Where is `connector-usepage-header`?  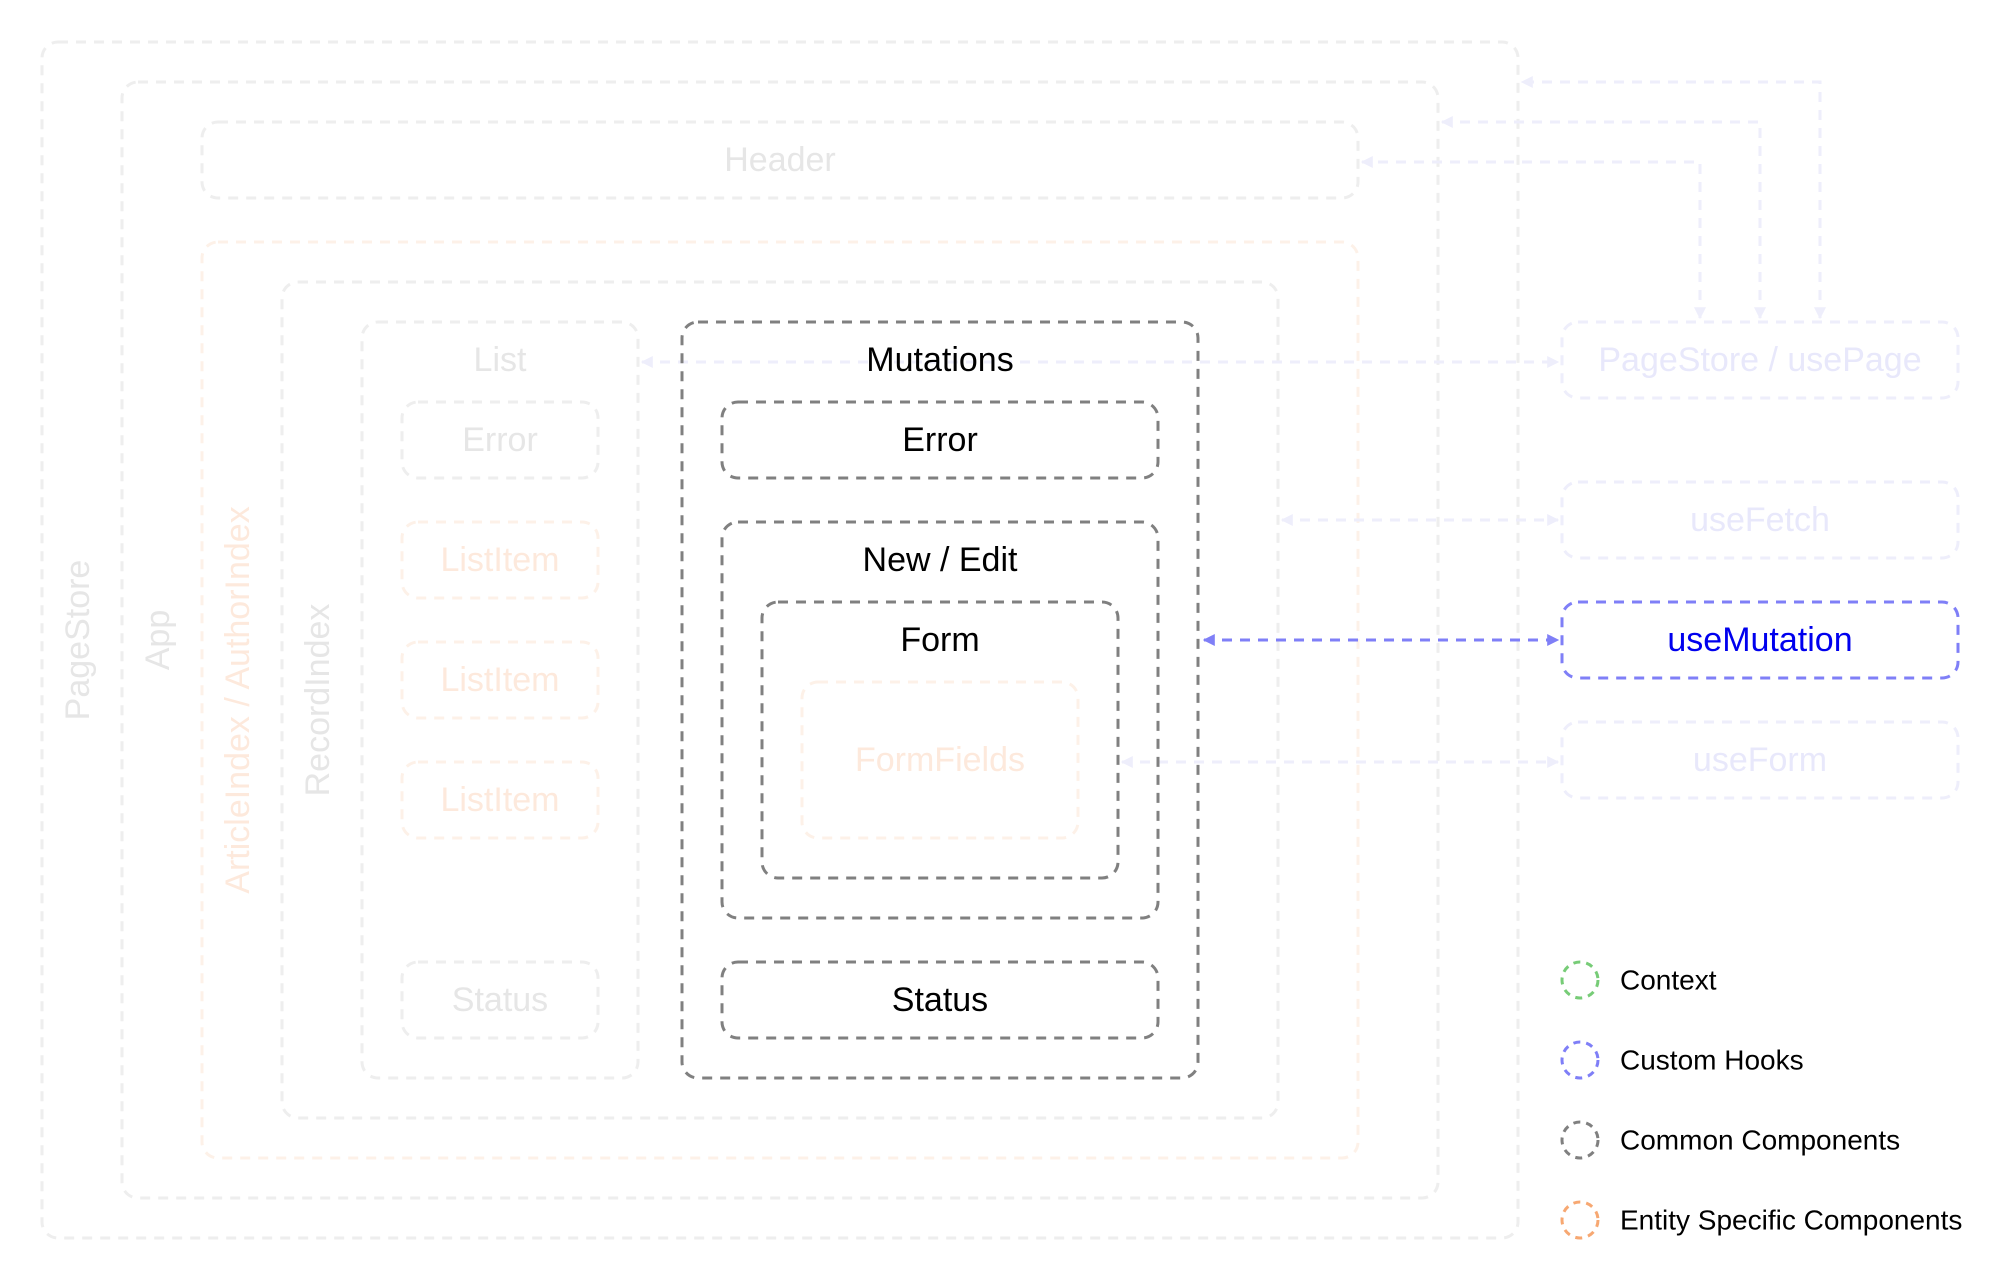
connector-usepage-header is located at coordinates (1533, 238).